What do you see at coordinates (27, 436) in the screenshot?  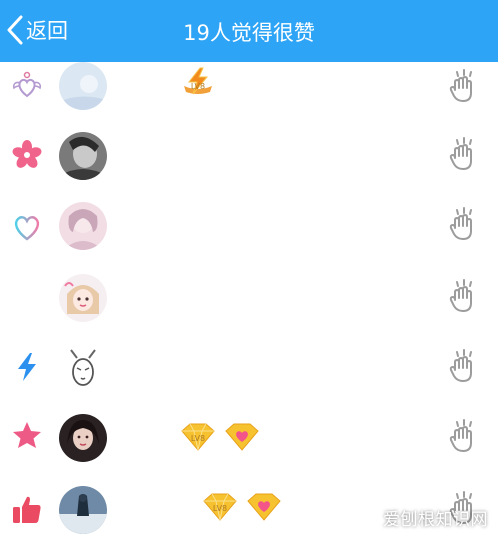 I see `star-icon` at bounding box center [27, 436].